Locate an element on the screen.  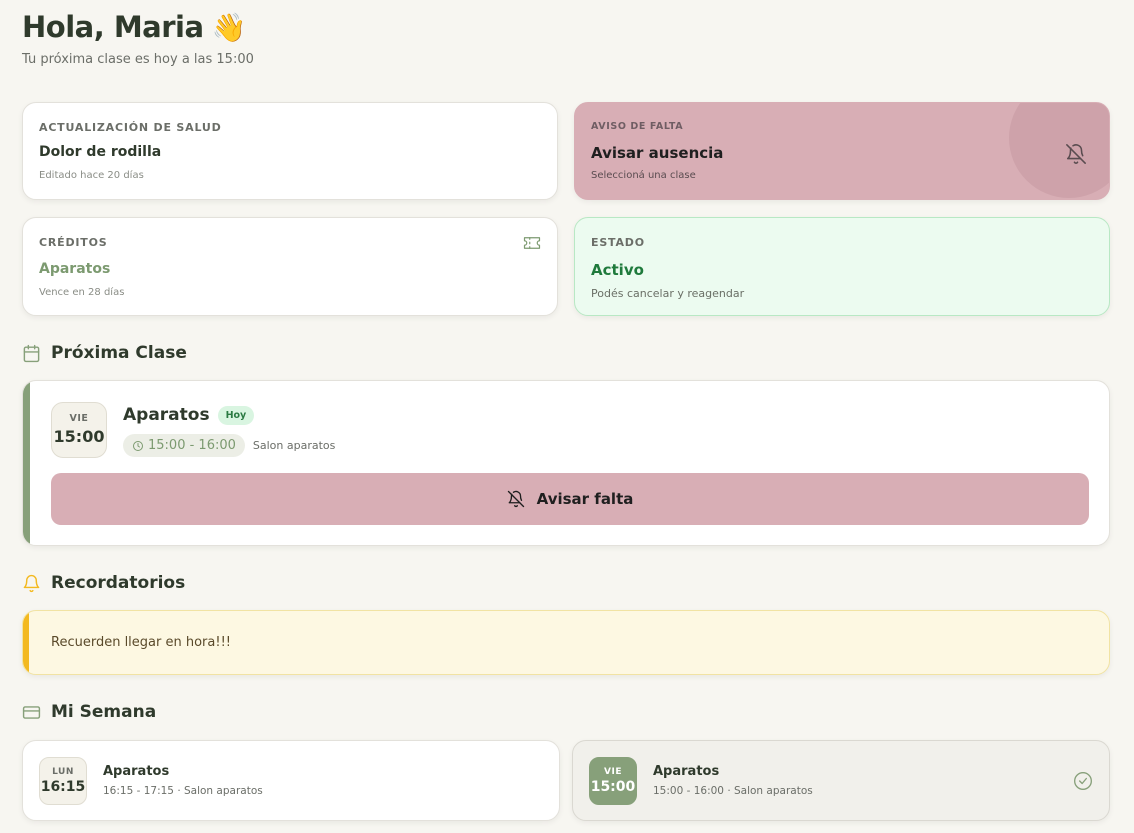
next-class-section-header: Próxima Clase is located at coordinates (104, 353).